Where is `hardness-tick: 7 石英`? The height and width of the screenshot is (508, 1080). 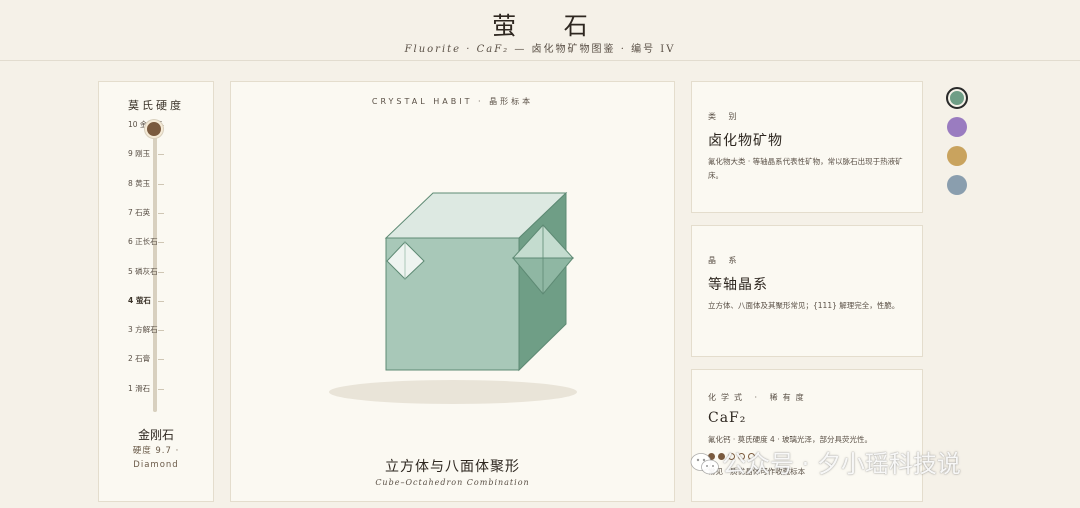 hardness-tick: 7 石英 is located at coordinates (152, 213).